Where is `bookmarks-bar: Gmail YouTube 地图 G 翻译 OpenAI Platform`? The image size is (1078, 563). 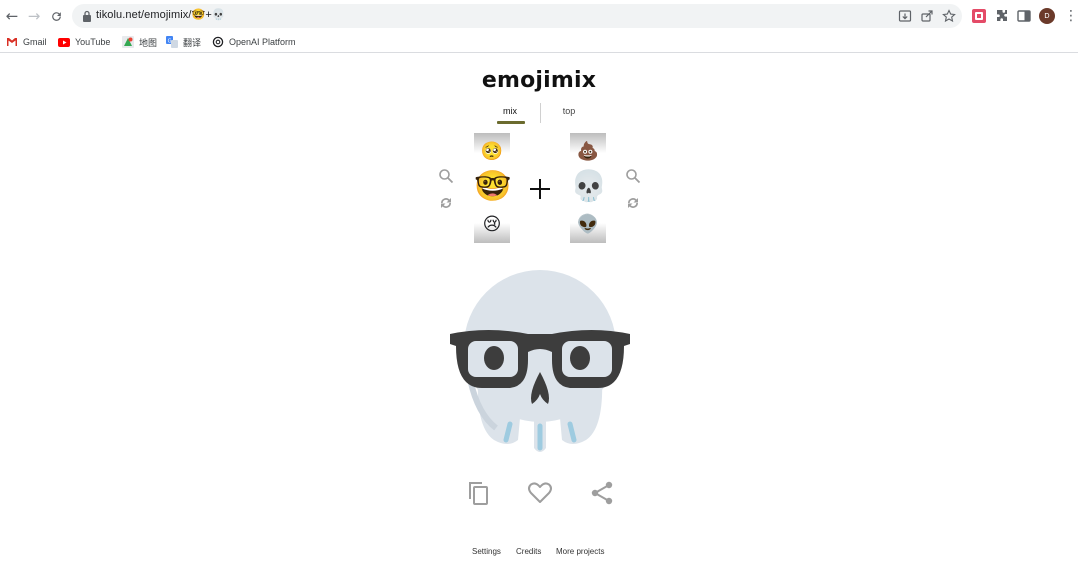
bookmarks-bar: Gmail YouTube 地图 G 翻译 OpenAI Platform is located at coordinates (539, 42).